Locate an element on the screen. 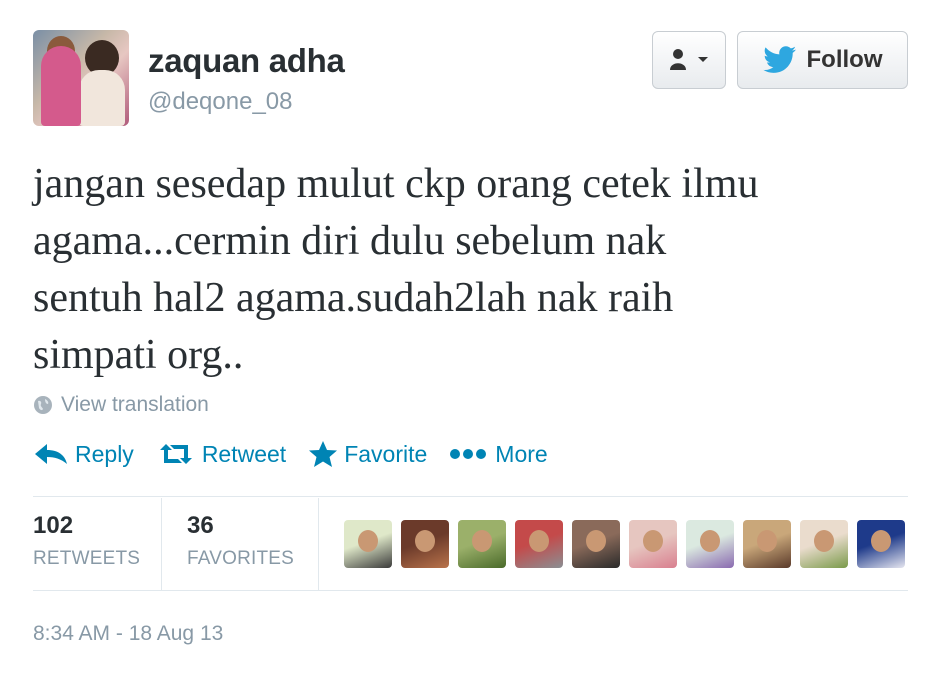 The height and width of the screenshot is (684, 940). retweets-count: 102 is located at coordinates (53, 525).